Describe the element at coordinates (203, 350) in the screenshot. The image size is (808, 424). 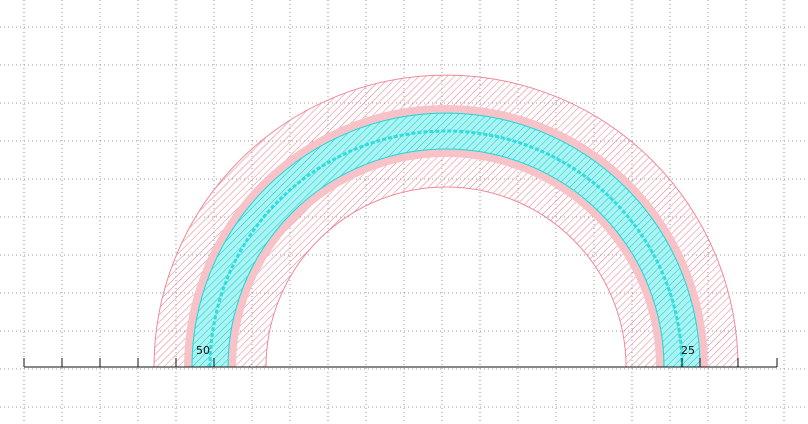
I see `ruler-label-left: 50` at that location.